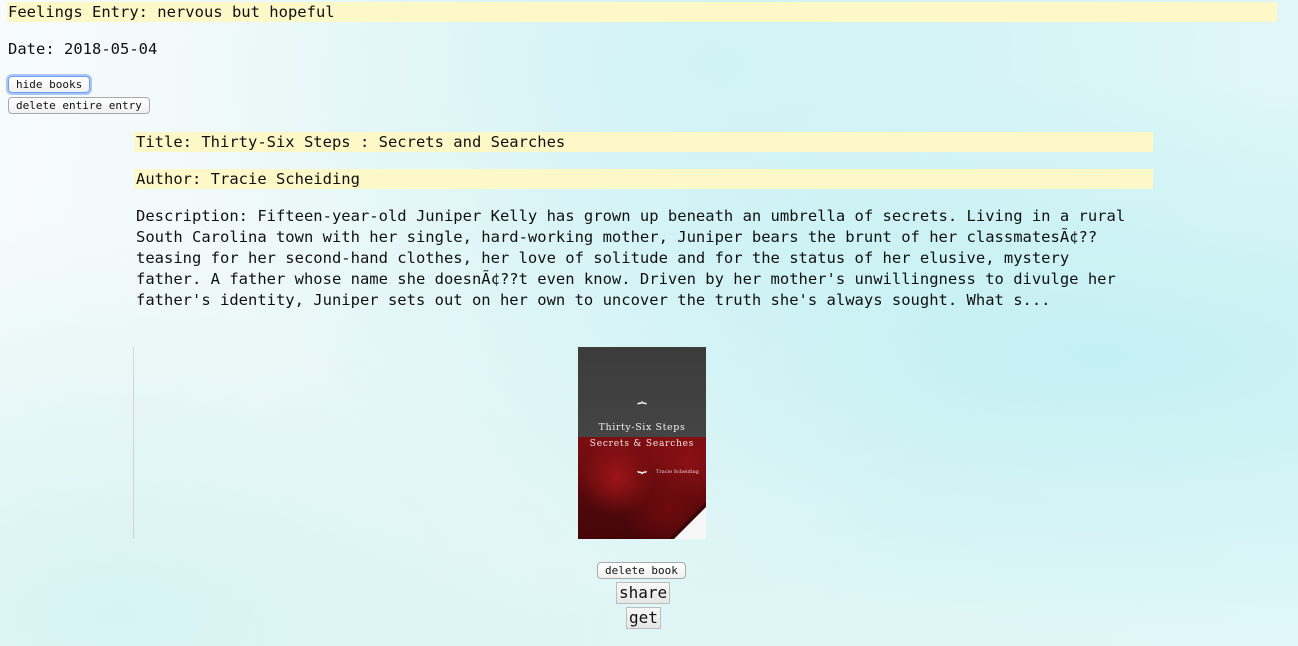  What do you see at coordinates (641, 570) in the screenshot?
I see `delete-book-button: delete book` at bounding box center [641, 570].